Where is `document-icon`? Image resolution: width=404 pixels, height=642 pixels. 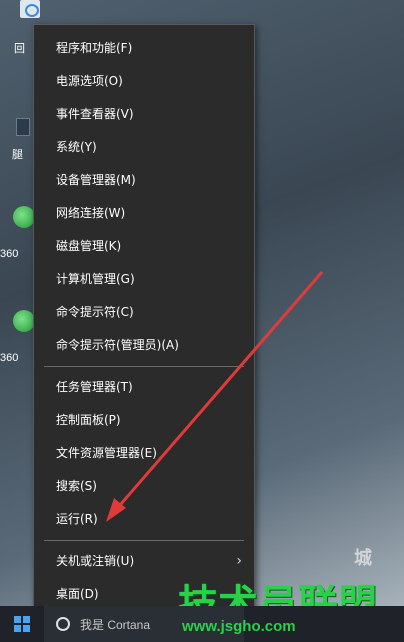 document-icon is located at coordinates (23, 127).